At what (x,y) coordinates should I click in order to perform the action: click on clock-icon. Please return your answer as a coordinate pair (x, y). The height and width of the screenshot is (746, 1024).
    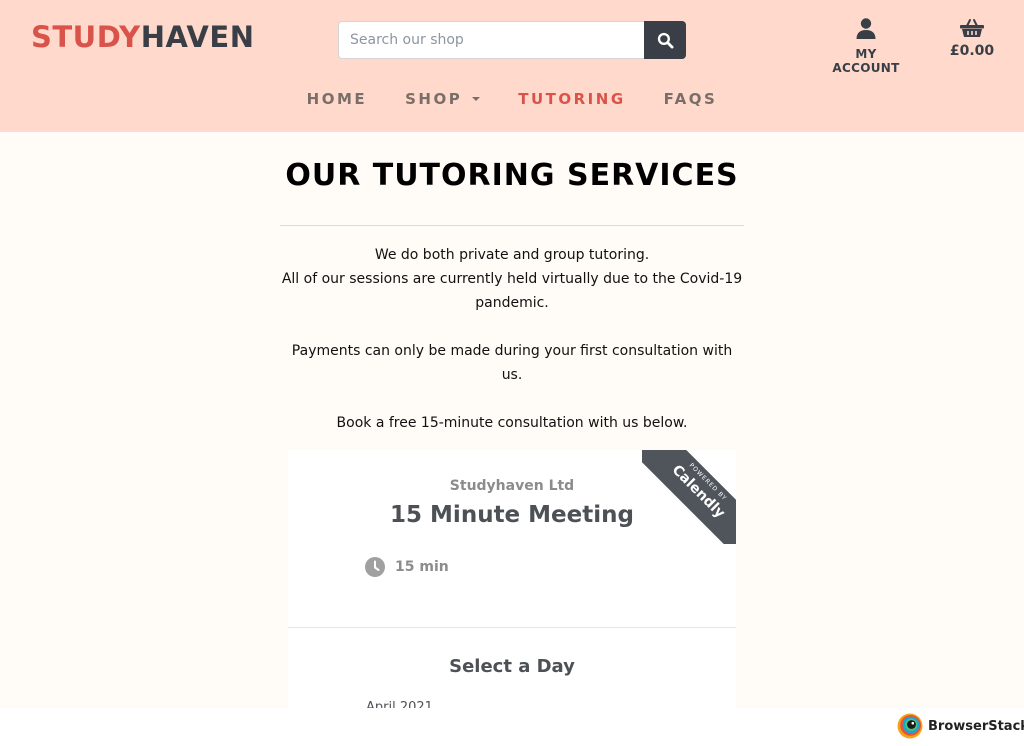
    Looking at the image, I should click on (375, 567).